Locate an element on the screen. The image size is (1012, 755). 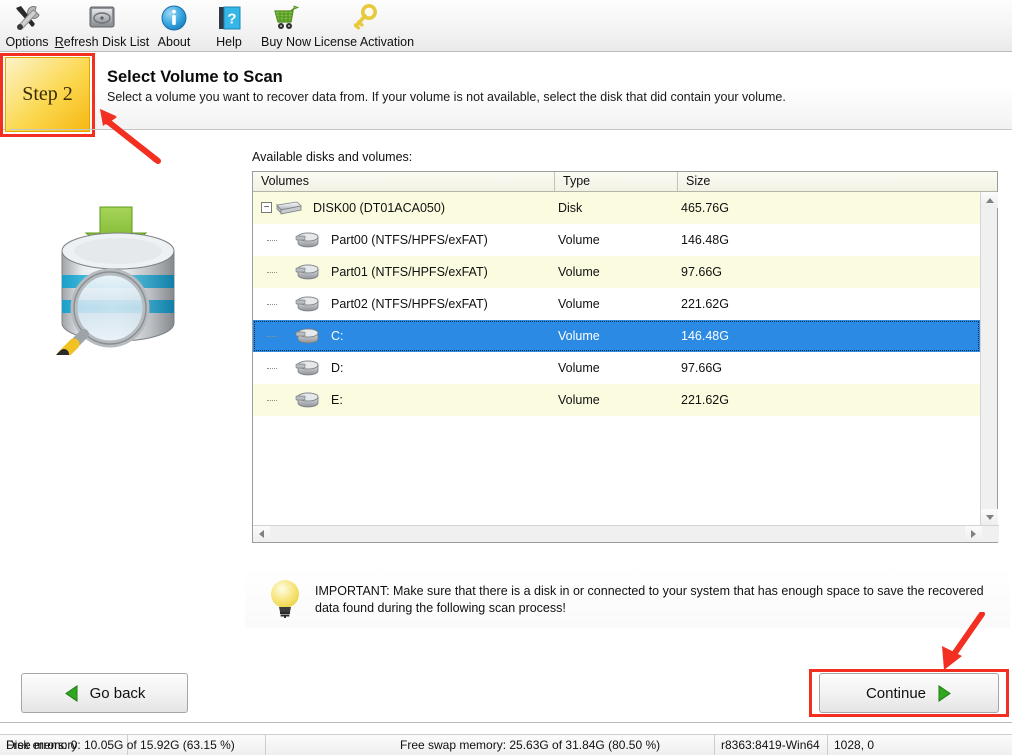
arrow-left-icon is located at coordinates (71, 693).